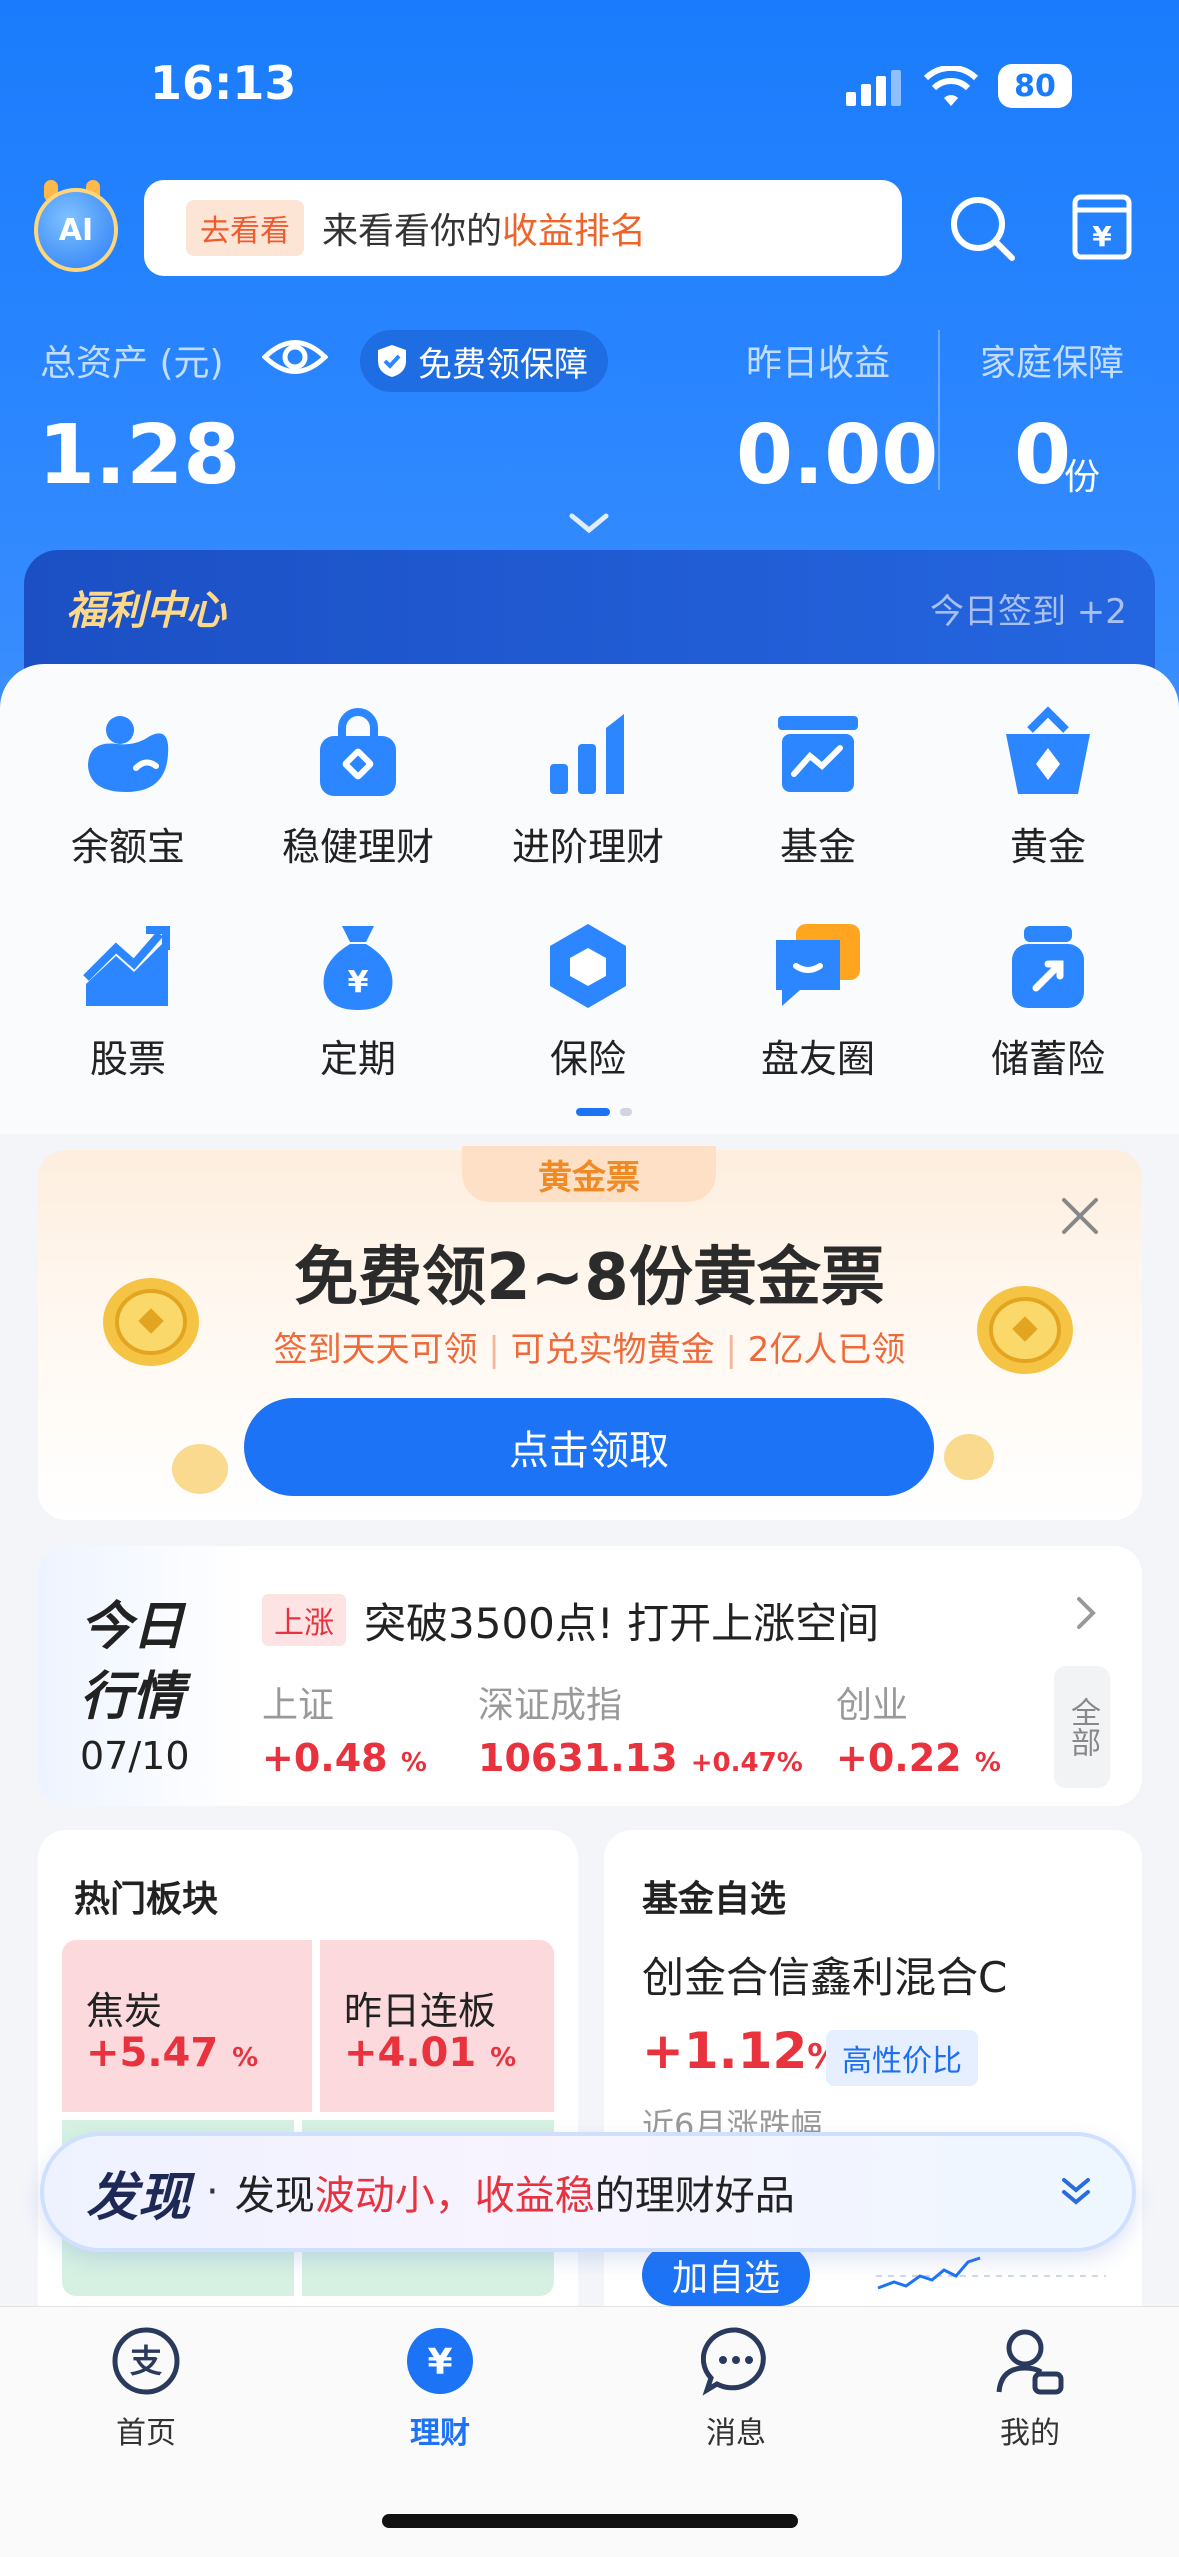  I want to click on total-assets-label: 总资产 (元), so click(132, 363).